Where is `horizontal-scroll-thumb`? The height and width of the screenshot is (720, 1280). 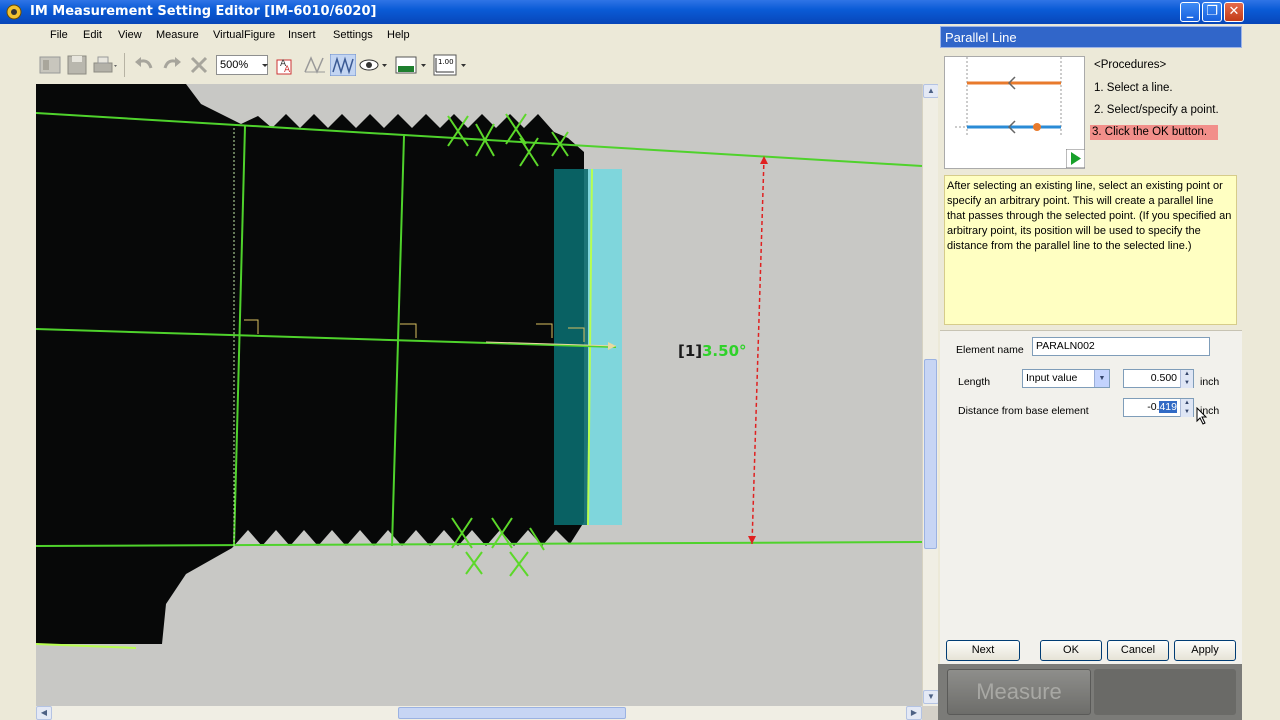 horizontal-scroll-thumb is located at coordinates (512, 713).